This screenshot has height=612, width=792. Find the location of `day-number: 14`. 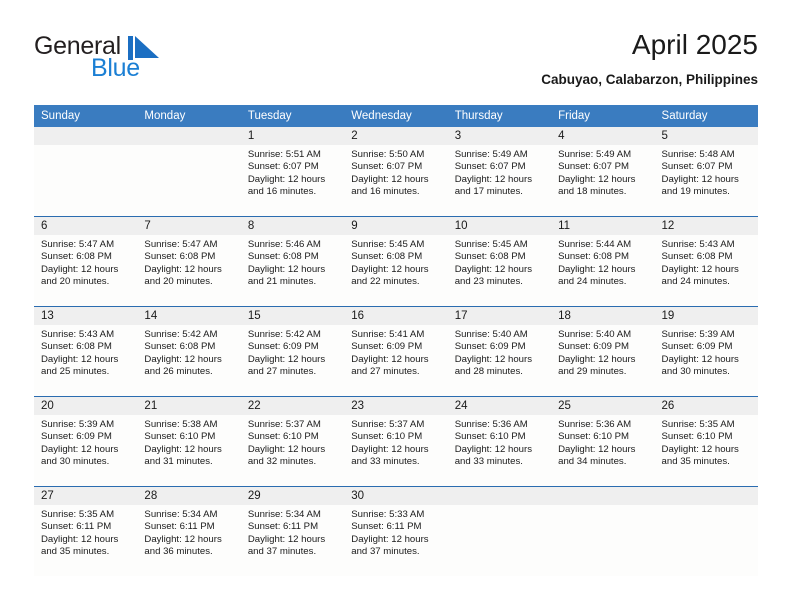

day-number: 14 is located at coordinates (189, 316).